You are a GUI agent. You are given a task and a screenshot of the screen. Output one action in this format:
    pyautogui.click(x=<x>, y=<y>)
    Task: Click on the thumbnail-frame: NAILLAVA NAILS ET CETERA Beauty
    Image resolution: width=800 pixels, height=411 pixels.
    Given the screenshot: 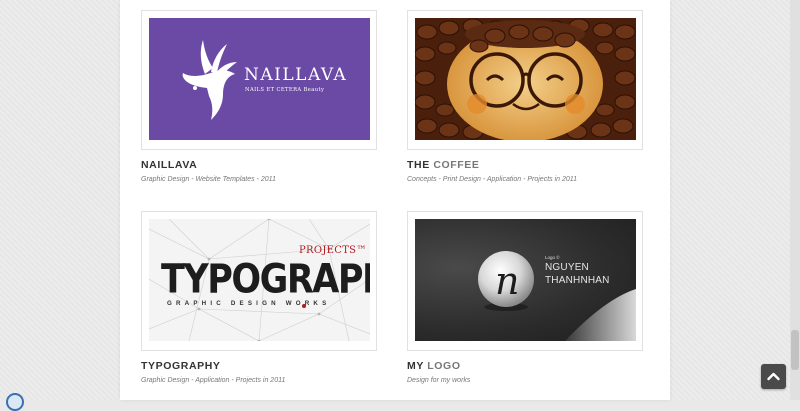 What is the action you would take?
    pyautogui.click(x=259, y=80)
    